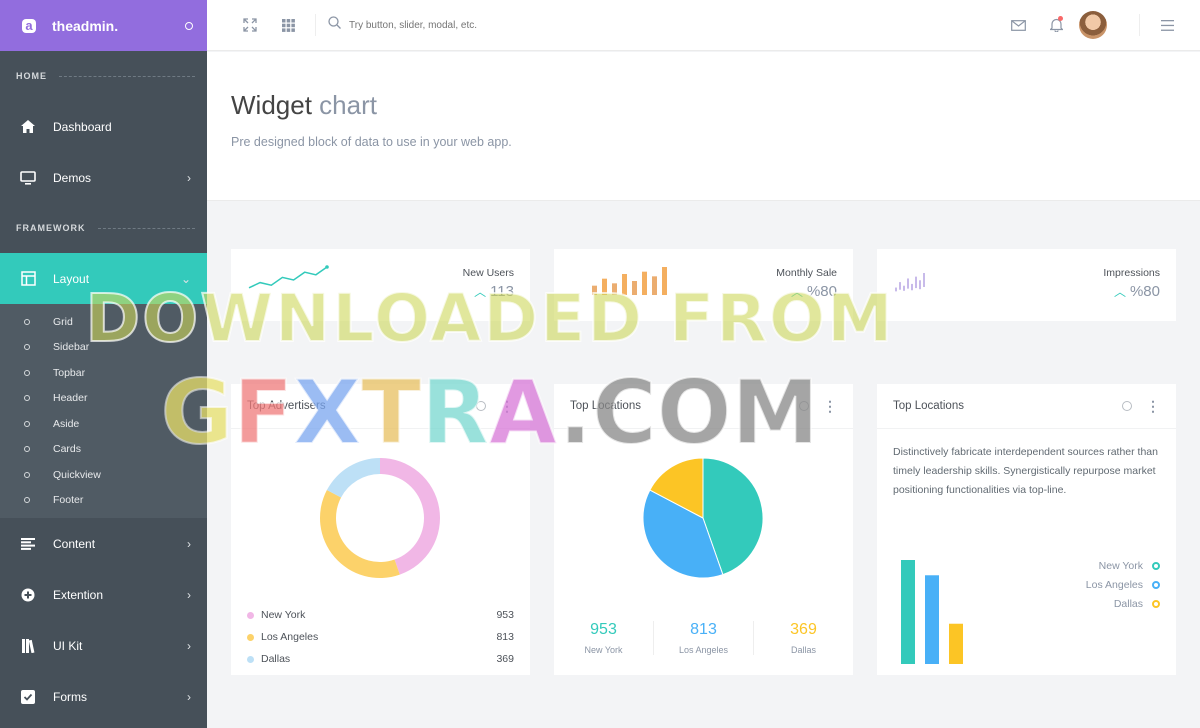  Describe the element at coordinates (82, 126) in the screenshot. I see `sidebar-item-label: Dashboard` at that location.